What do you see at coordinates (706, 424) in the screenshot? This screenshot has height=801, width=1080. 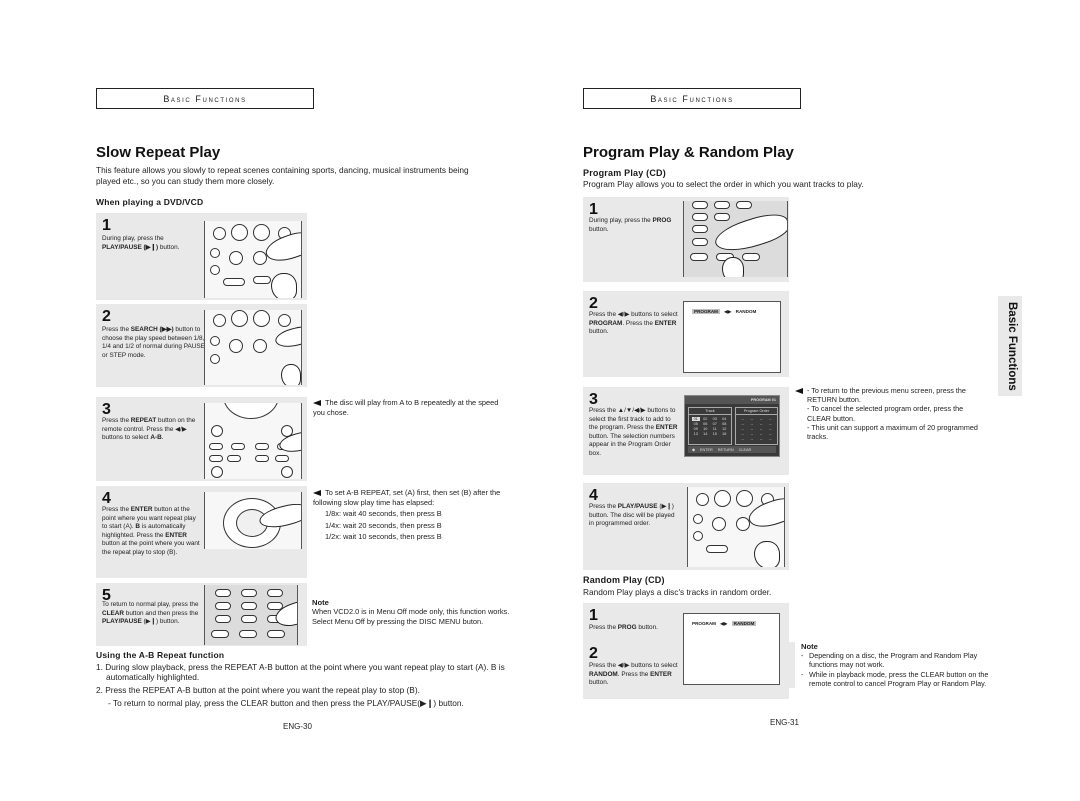 I see `osd-track-number: 06` at bounding box center [706, 424].